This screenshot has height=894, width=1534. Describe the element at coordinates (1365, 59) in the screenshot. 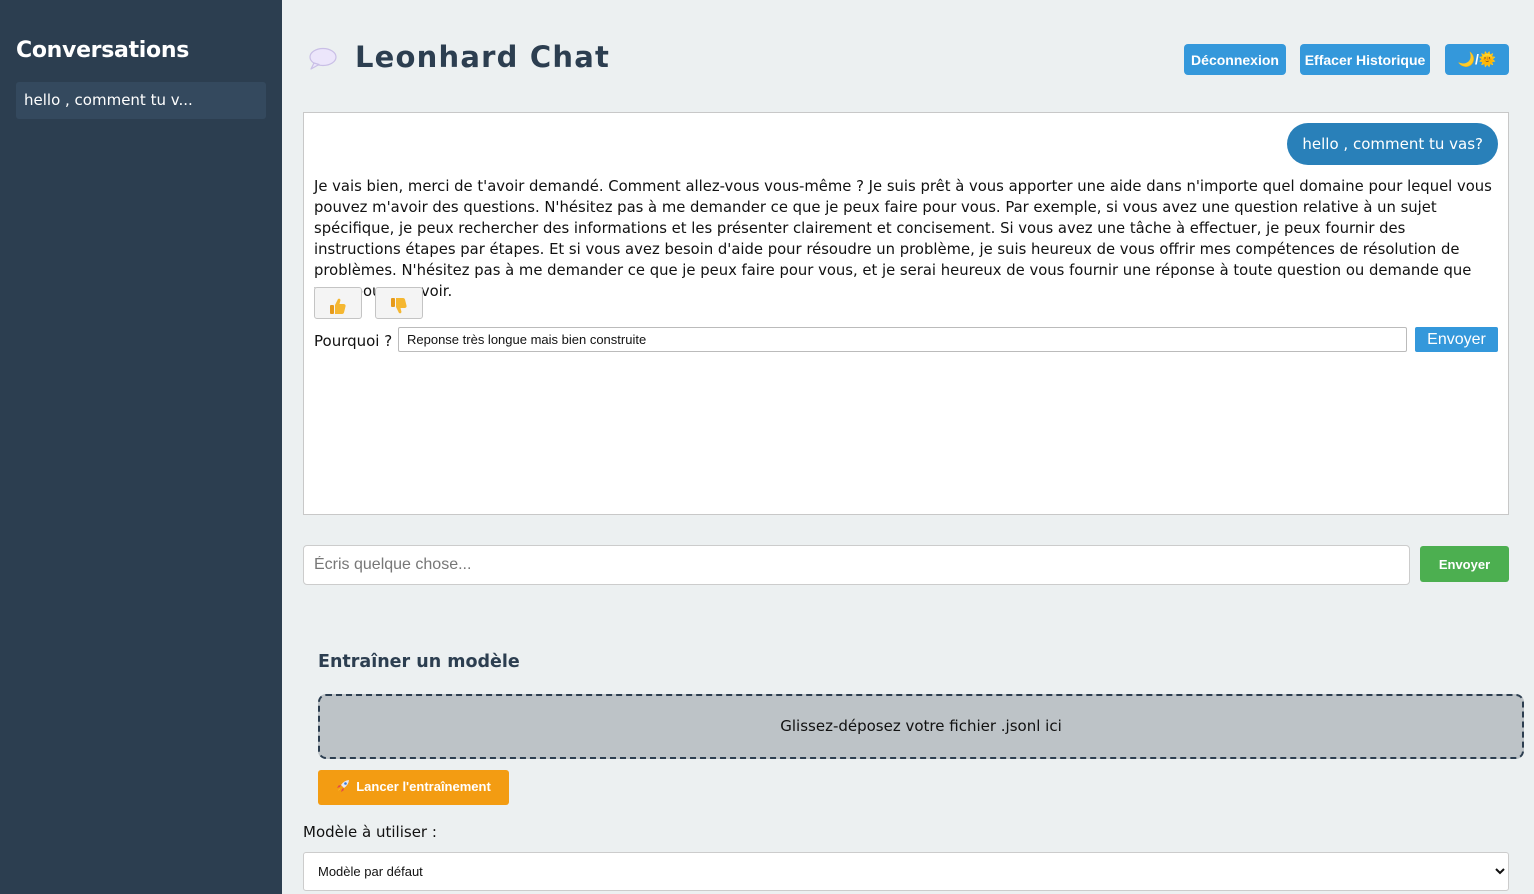

I see `clear-history-button: Effacer Historique` at that location.